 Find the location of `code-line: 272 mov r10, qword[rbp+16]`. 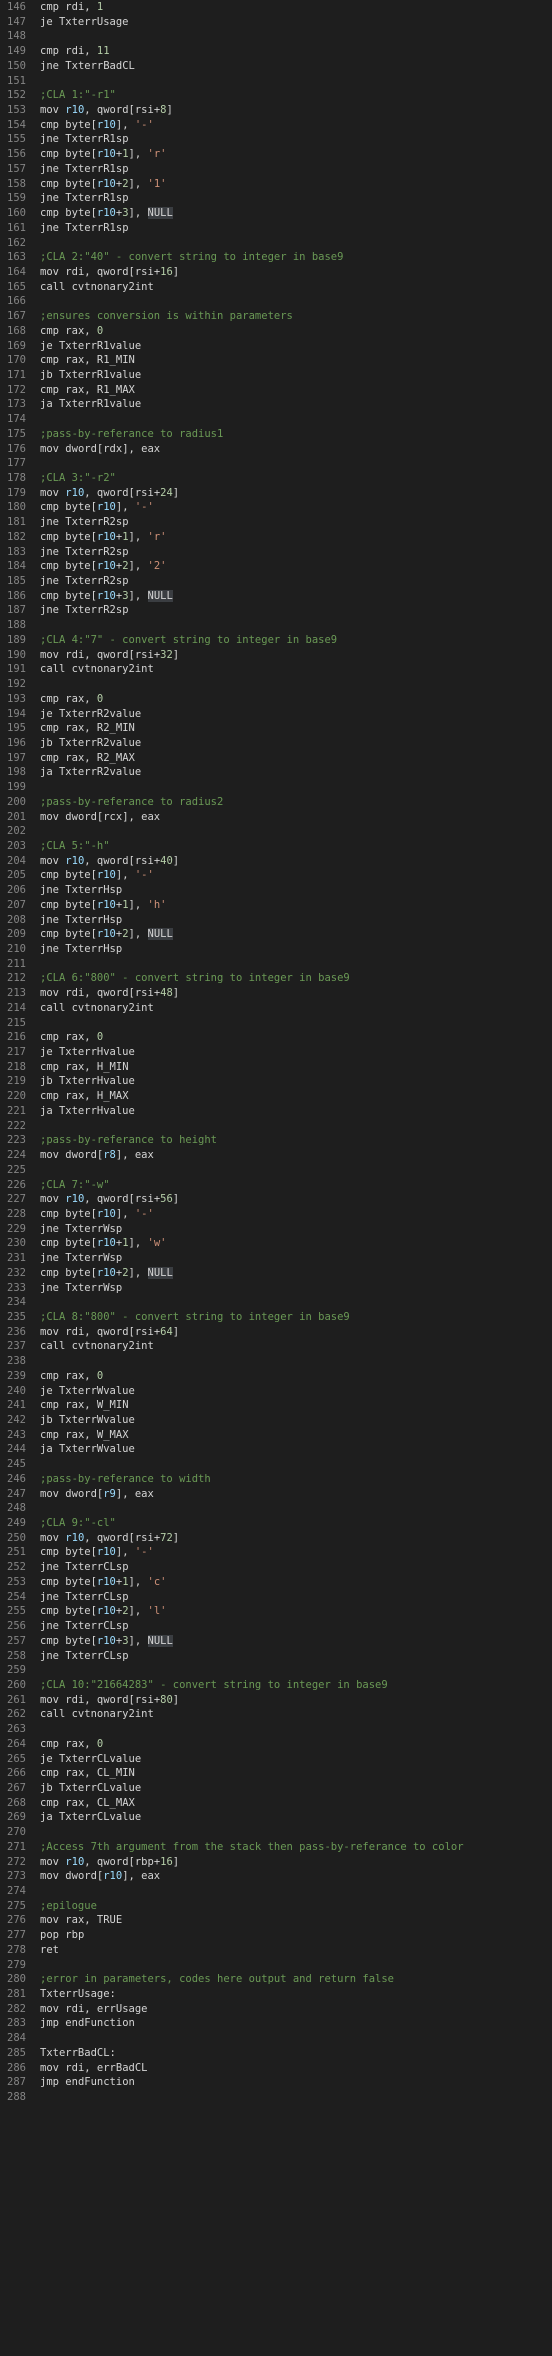

code-line: 272 mov r10, qword[rbp+16] is located at coordinates (276, 1862).